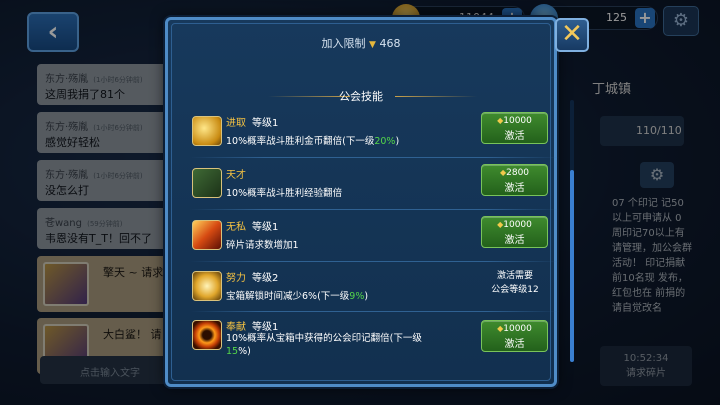  I want to click on skill-level: 等级2, so click(265, 278).